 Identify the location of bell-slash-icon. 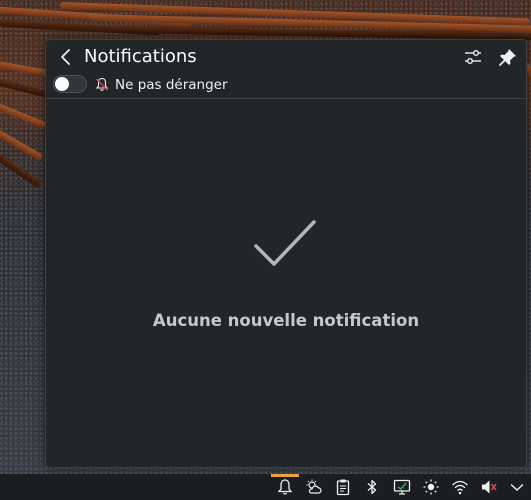
(102, 84).